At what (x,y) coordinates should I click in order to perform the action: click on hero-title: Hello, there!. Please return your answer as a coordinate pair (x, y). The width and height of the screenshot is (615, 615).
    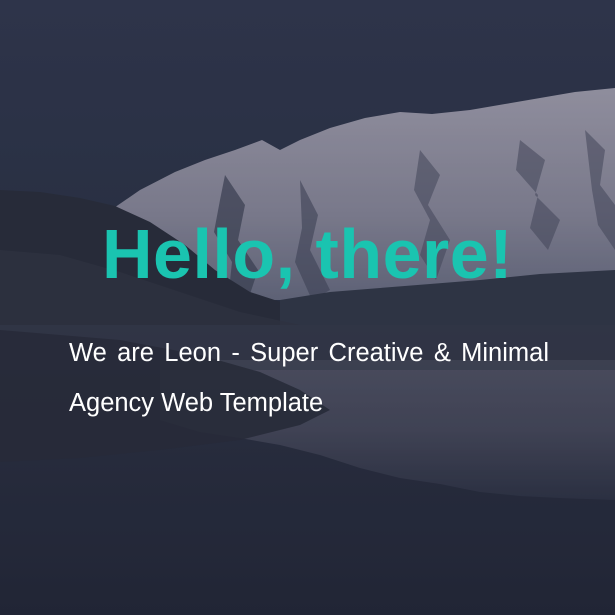
    Looking at the image, I should click on (307, 254).